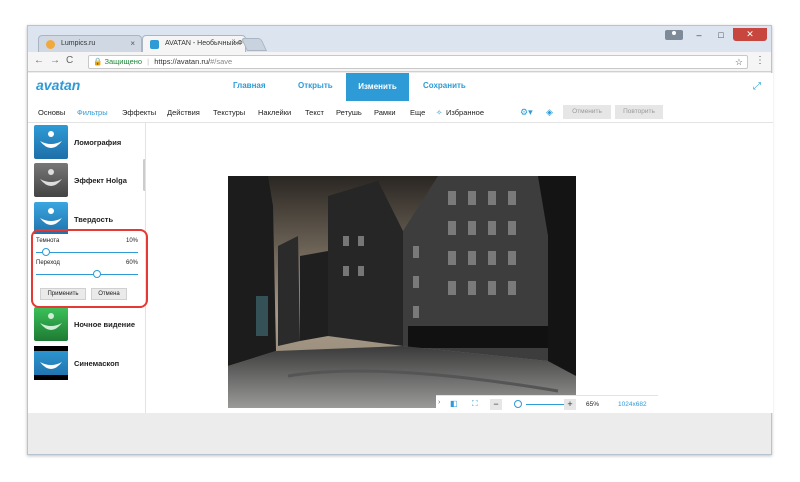  Describe the element at coordinates (549, 112) in the screenshot. I see `layers-icon: ◈` at that location.